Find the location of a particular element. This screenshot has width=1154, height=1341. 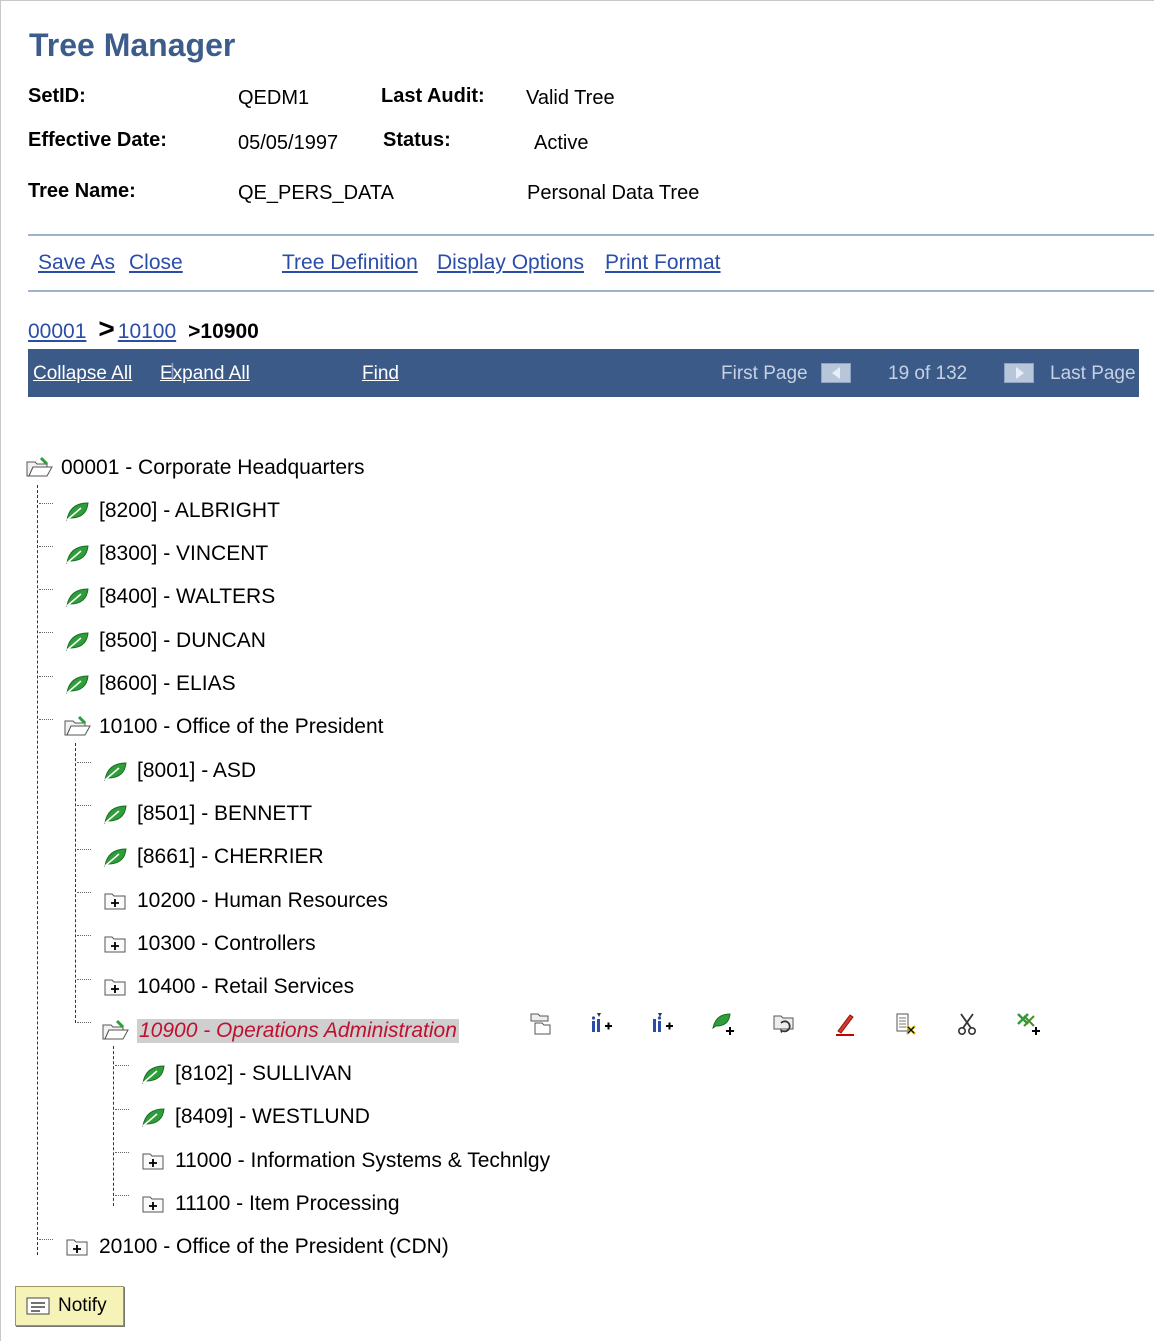

node-action-toolbar is located at coordinates (800, 1024).